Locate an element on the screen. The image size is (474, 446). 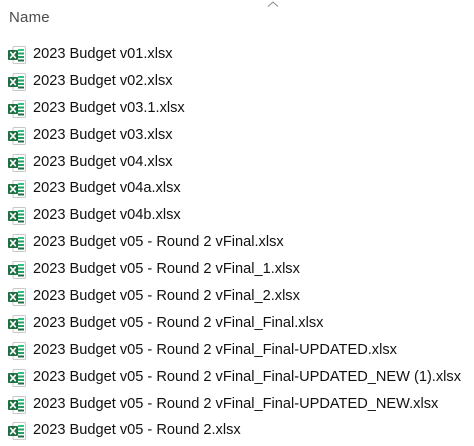
column-header: Name is located at coordinates (237, 18).